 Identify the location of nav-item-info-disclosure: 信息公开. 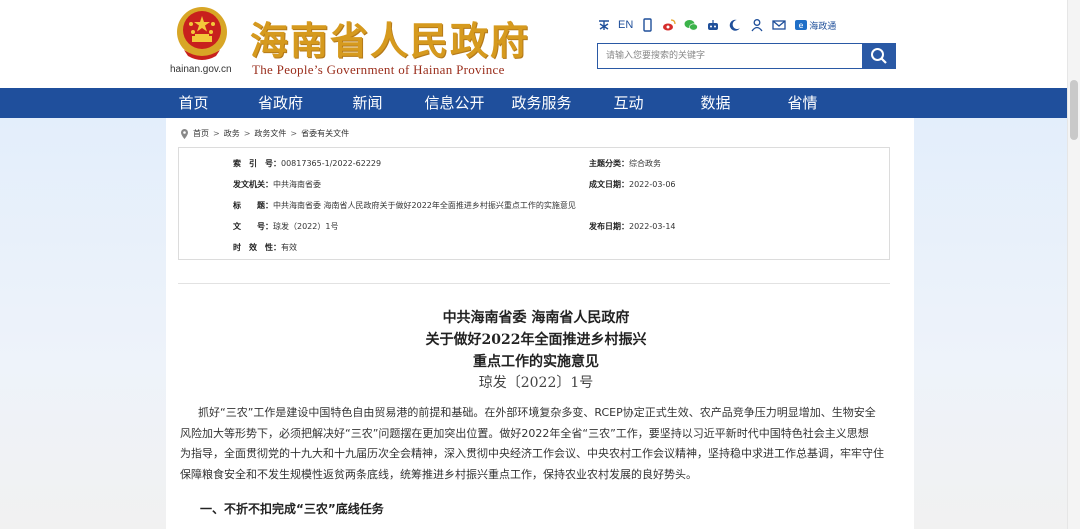
(454, 103).